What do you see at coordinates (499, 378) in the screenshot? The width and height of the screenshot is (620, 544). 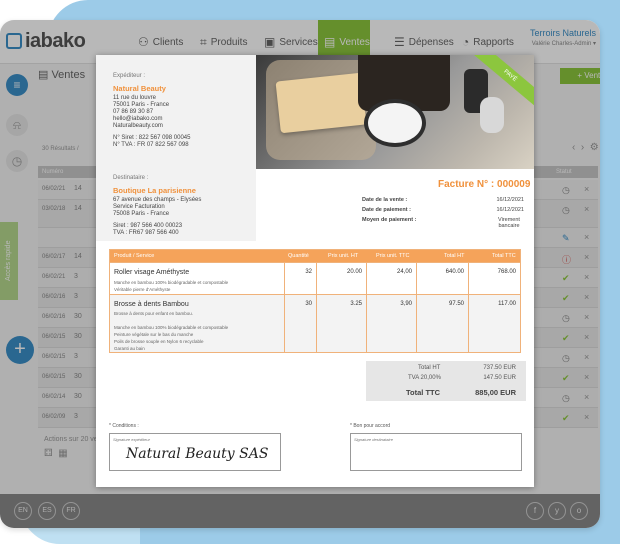 I see `tva-value: 147.50 EUR` at bounding box center [499, 378].